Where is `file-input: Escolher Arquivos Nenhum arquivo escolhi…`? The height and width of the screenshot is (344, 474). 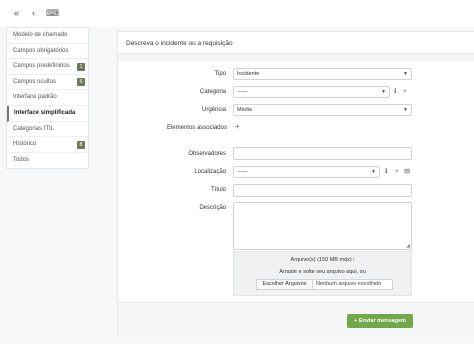
file-input: Escolher Arquivos Nenhum arquivo escolhi… is located at coordinates (324, 284).